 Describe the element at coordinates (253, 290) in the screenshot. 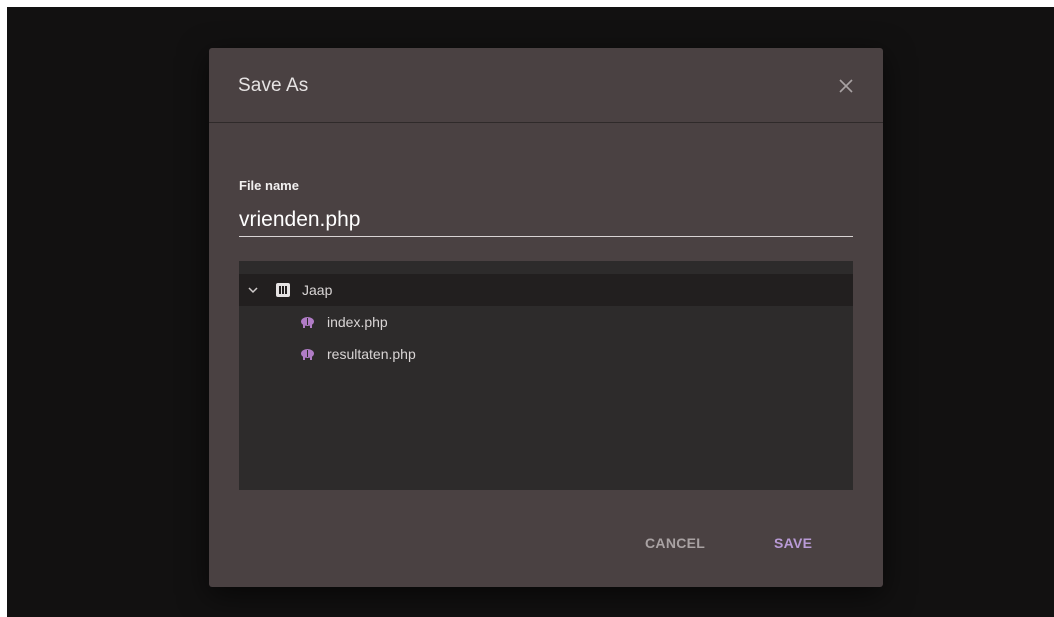

I see `chevron-down-icon` at that location.